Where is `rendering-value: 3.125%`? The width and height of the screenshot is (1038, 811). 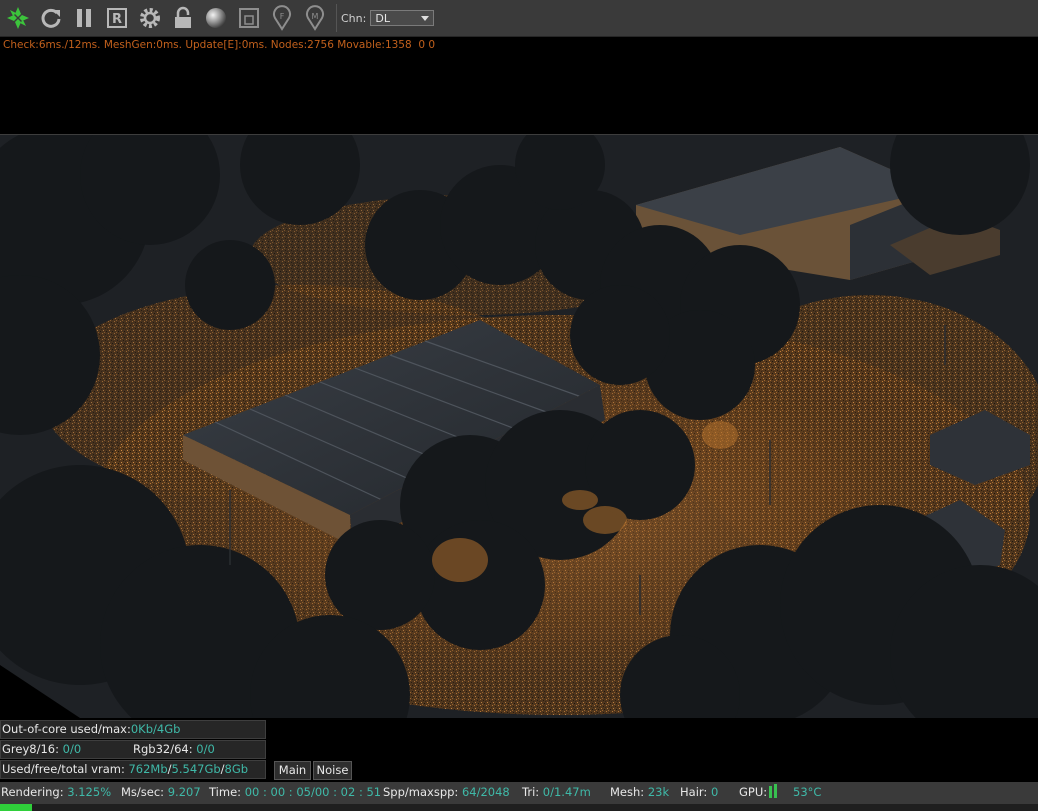 rendering-value: 3.125% is located at coordinates (89, 792).